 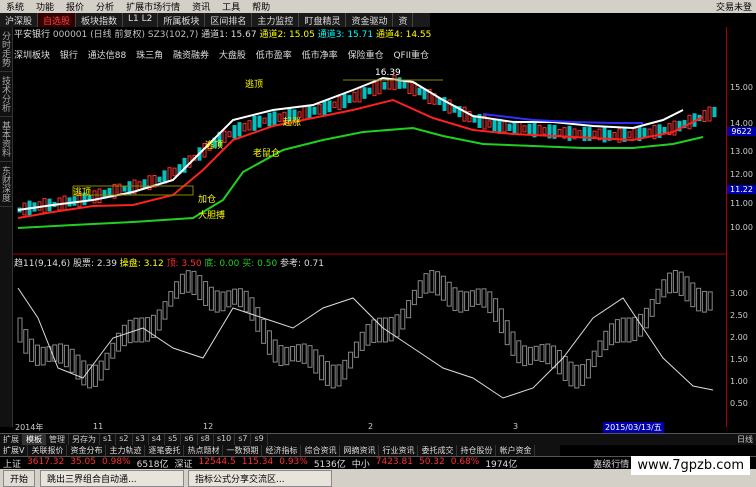 I want to click on tab: 主力监控, so click(x=276, y=20).